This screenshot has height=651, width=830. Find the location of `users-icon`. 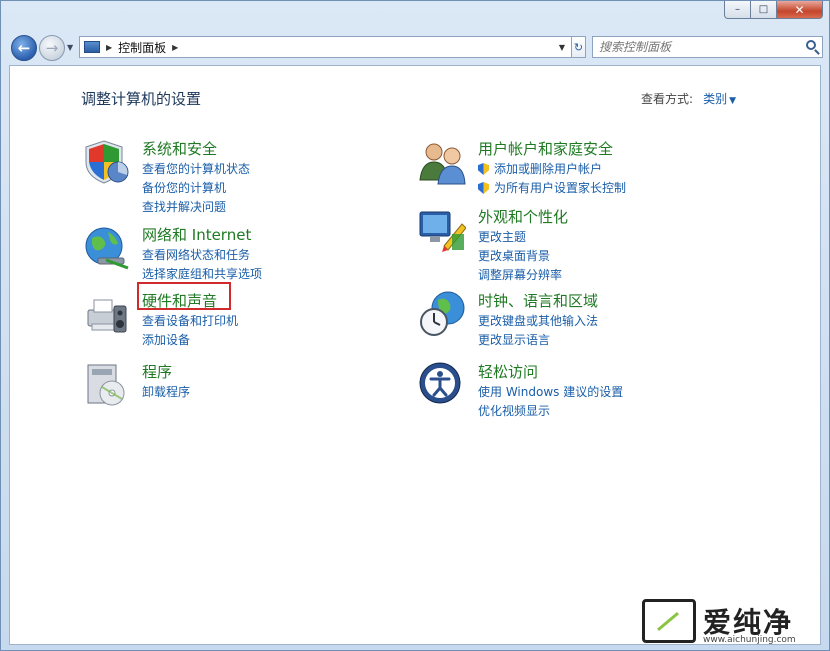

users-icon is located at coordinates (442, 164).